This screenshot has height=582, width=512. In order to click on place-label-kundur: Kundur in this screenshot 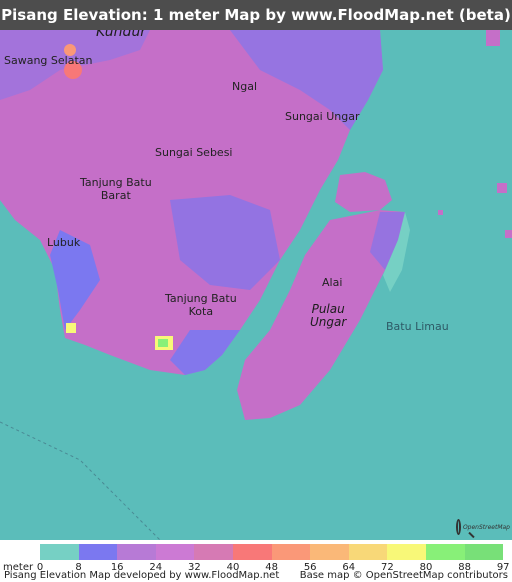, I will do `click(121, 35)`.